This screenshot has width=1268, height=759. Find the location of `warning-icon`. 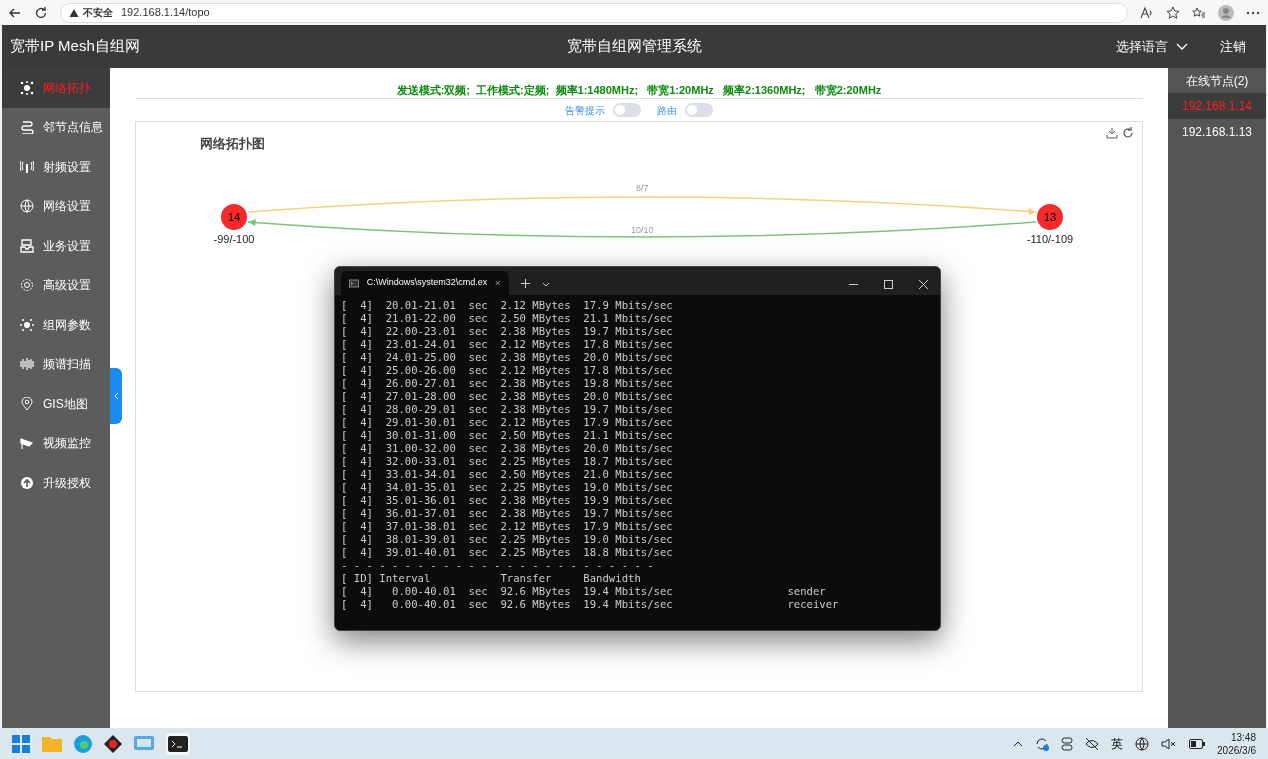

warning-icon is located at coordinates (74, 12).